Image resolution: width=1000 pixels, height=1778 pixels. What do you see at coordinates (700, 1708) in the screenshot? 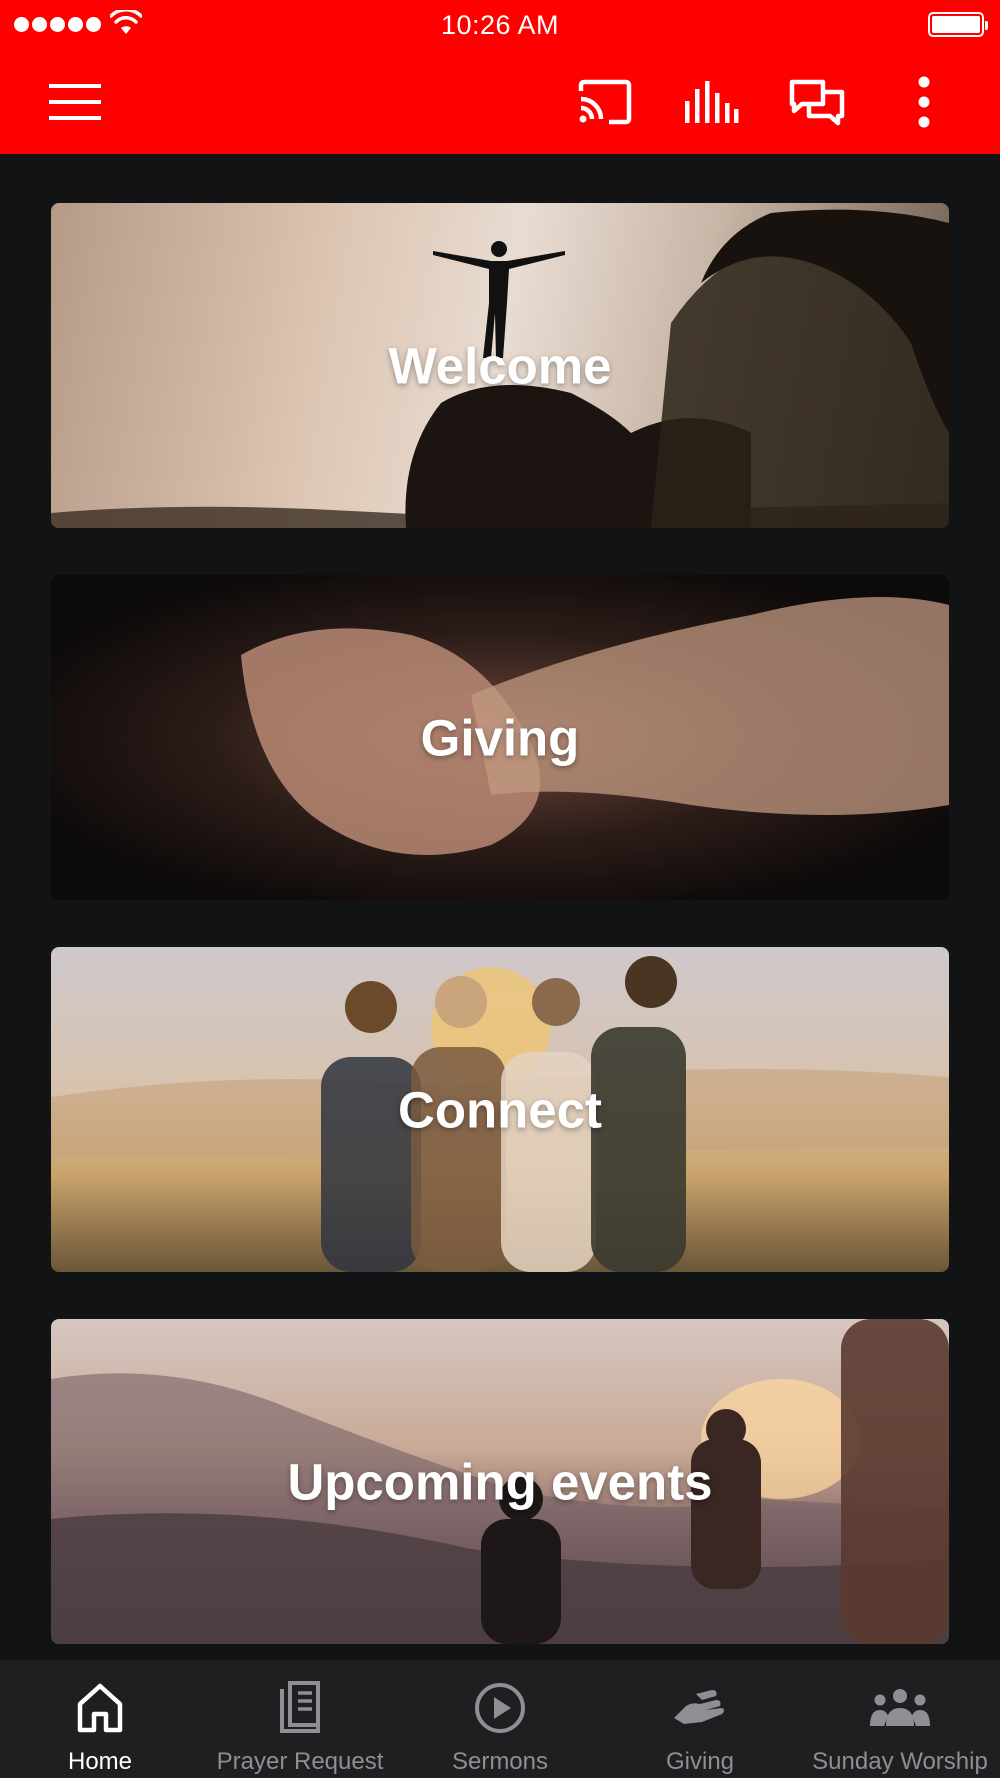
I see `giving-hand-icon` at bounding box center [700, 1708].